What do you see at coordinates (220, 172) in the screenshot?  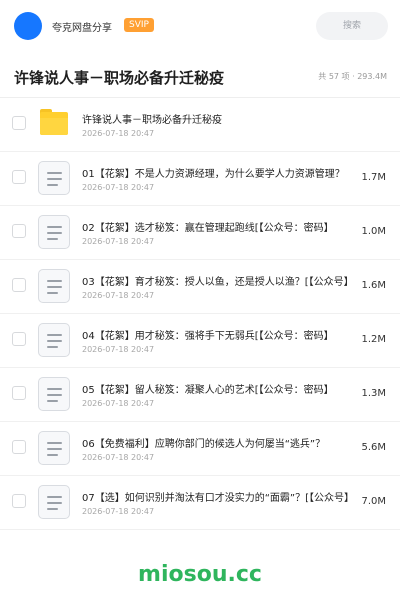 I see `item-name: 01【花絮】不是人力资源经理，为什么要学人力资源管理？` at bounding box center [220, 172].